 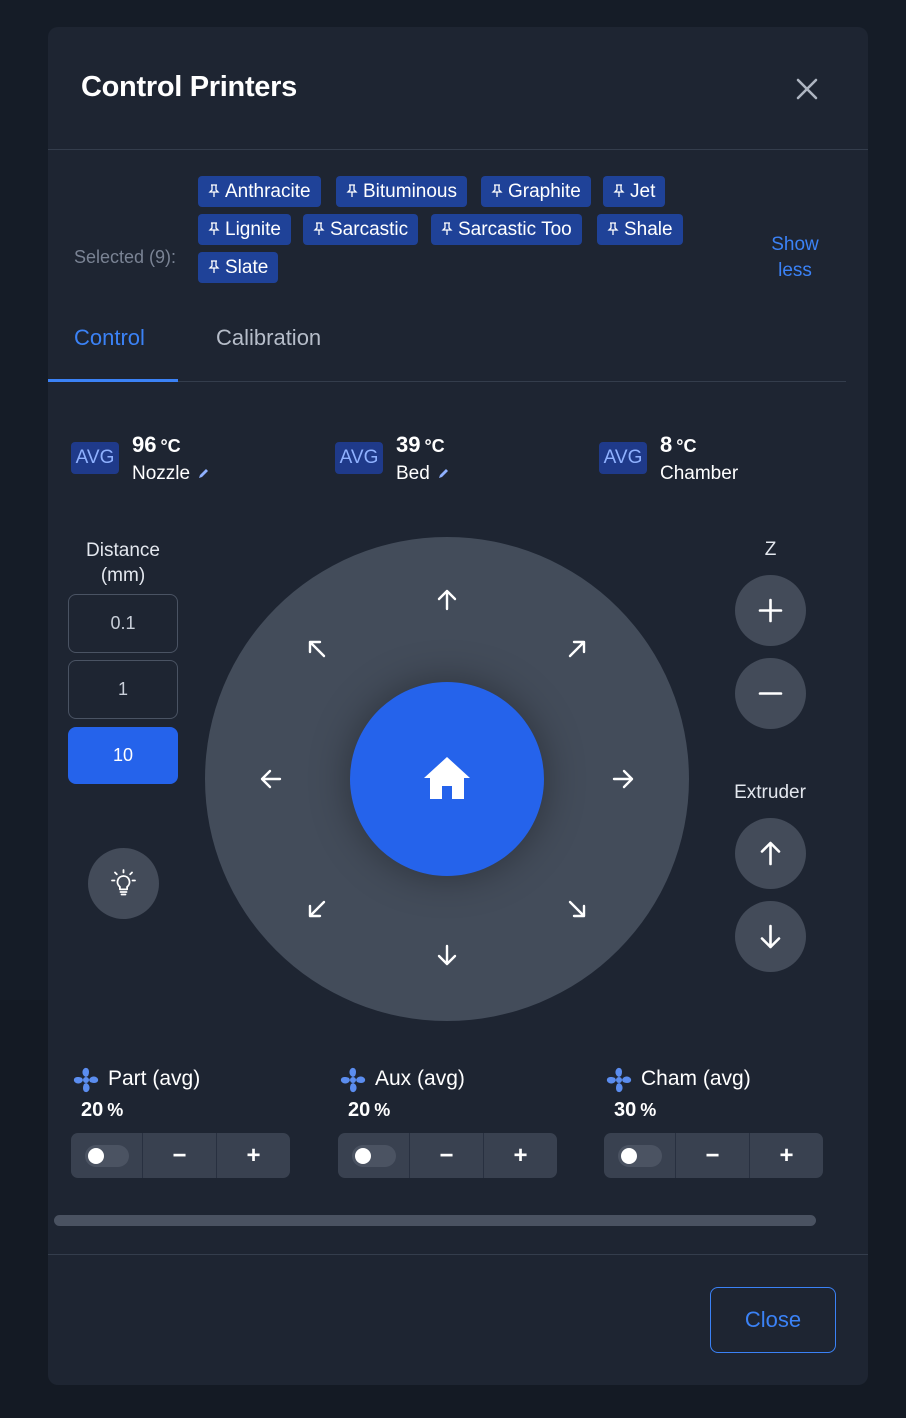 What do you see at coordinates (434, 446) in the screenshot?
I see `bed-temp-unit: °C` at bounding box center [434, 446].